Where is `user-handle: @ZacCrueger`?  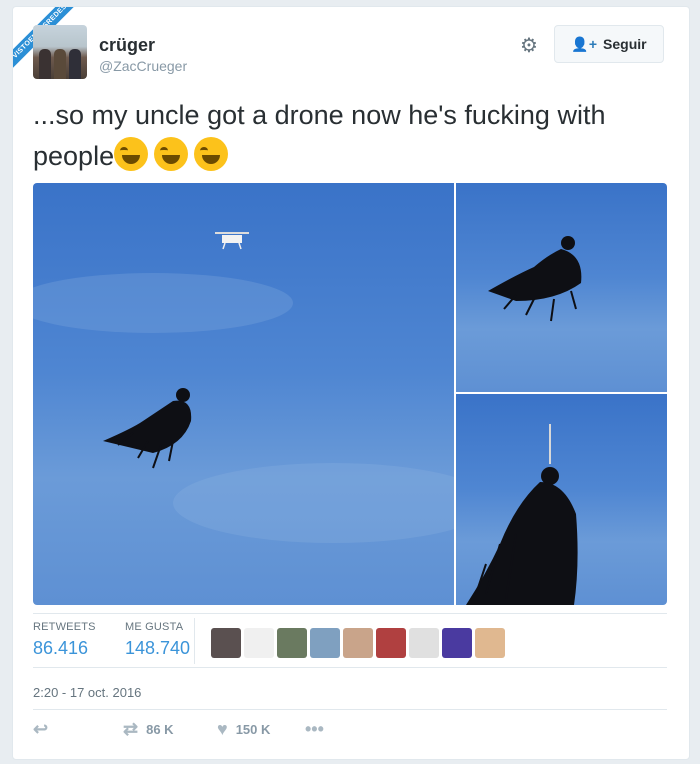 user-handle: @ZacCrueger is located at coordinates (143, 66).